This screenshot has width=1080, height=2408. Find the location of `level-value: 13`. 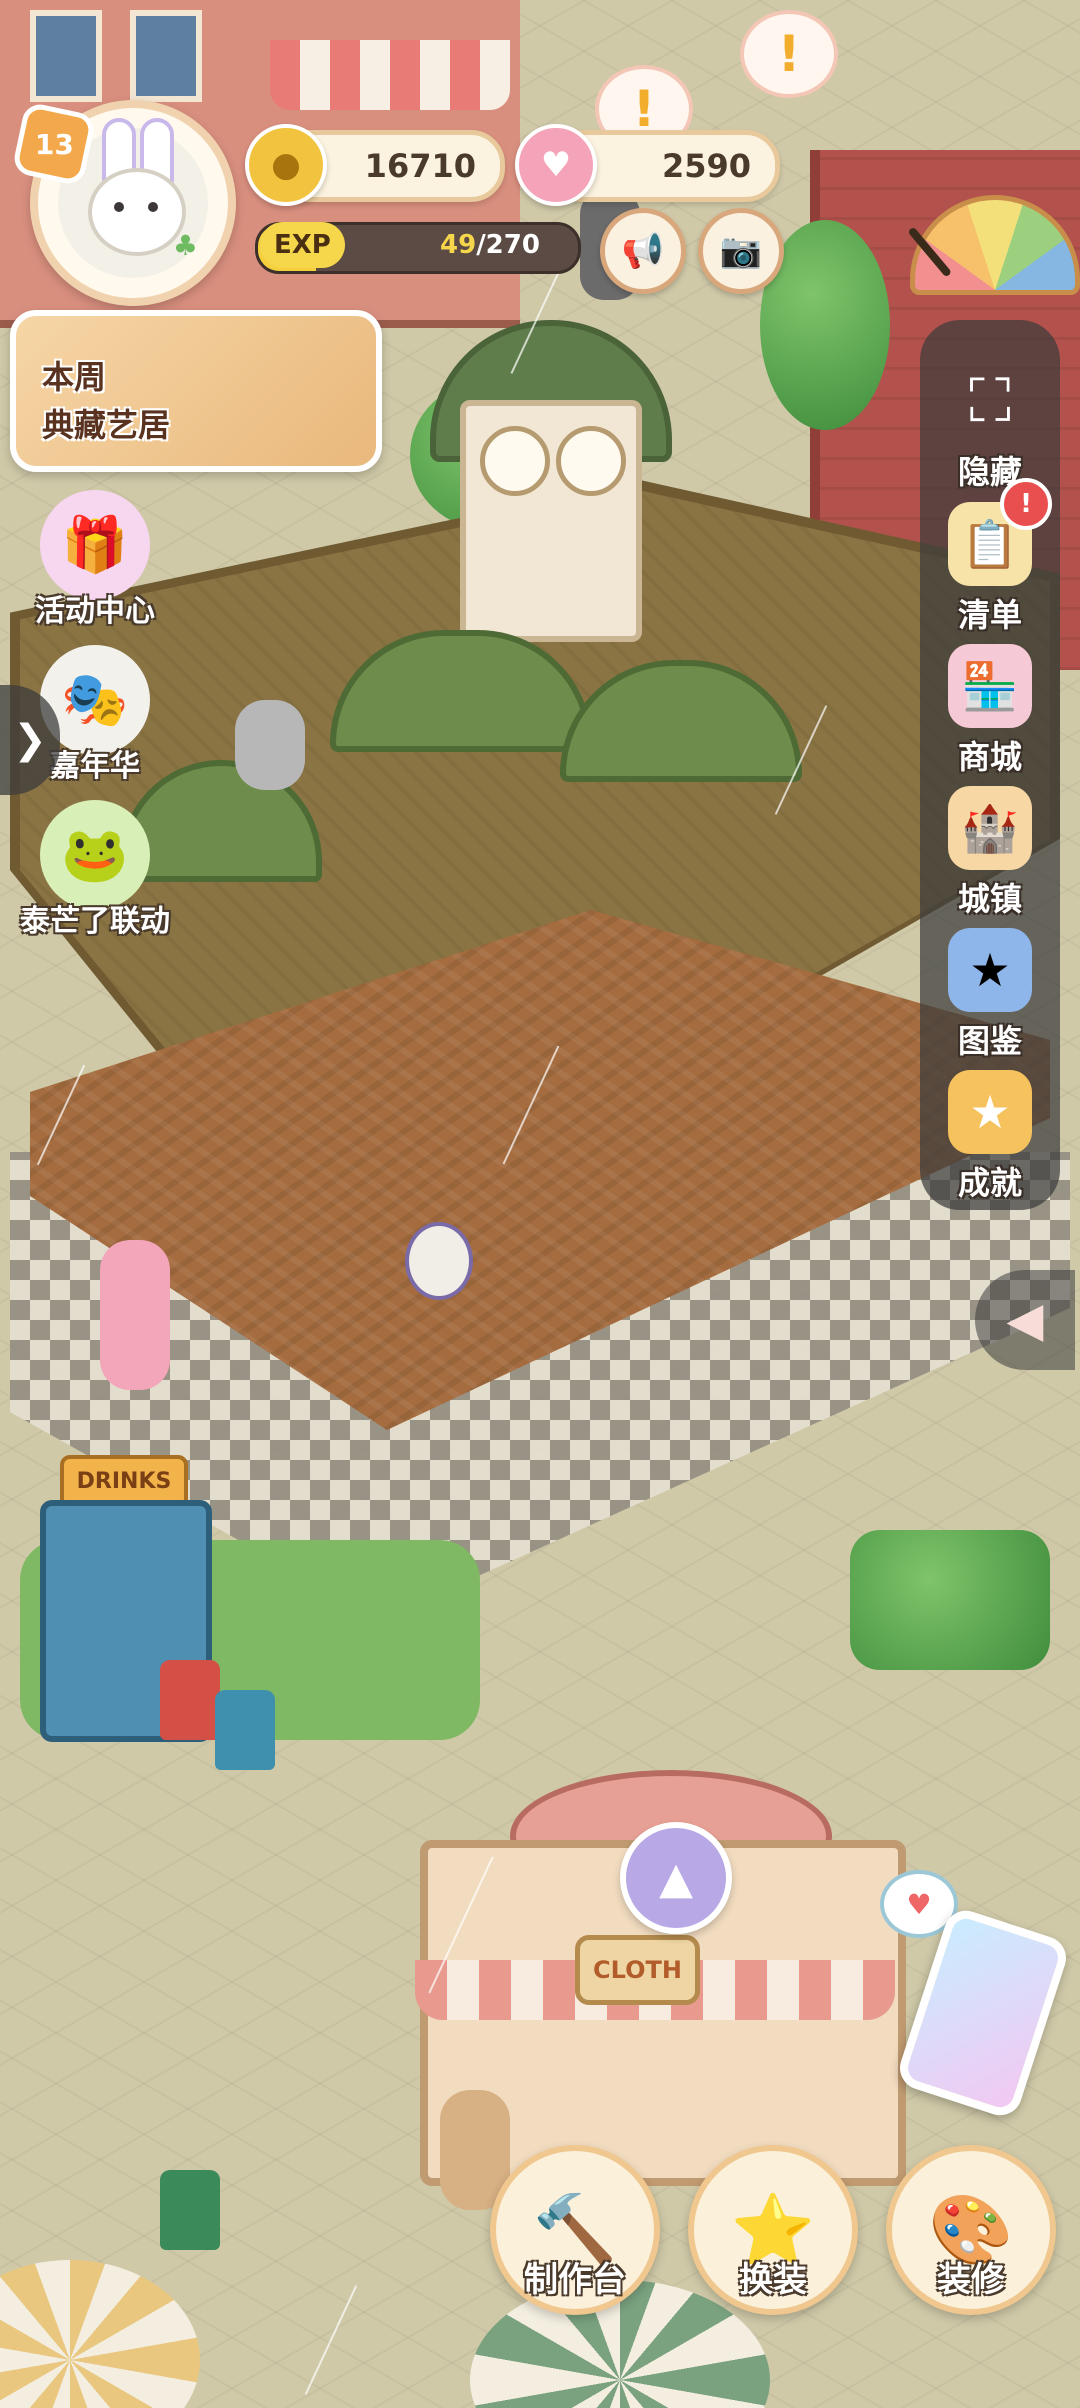

level-value: 13 is located at coordinates (54, 144).